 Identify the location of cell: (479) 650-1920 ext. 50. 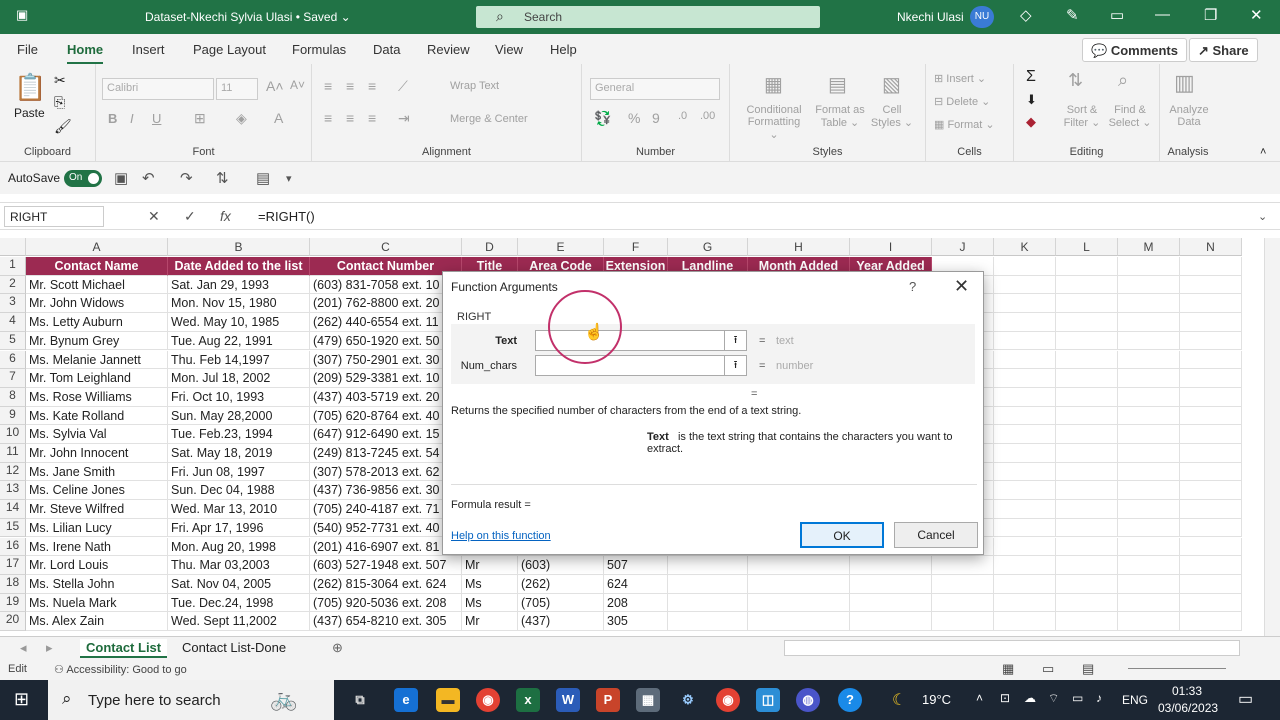
(386, 341).